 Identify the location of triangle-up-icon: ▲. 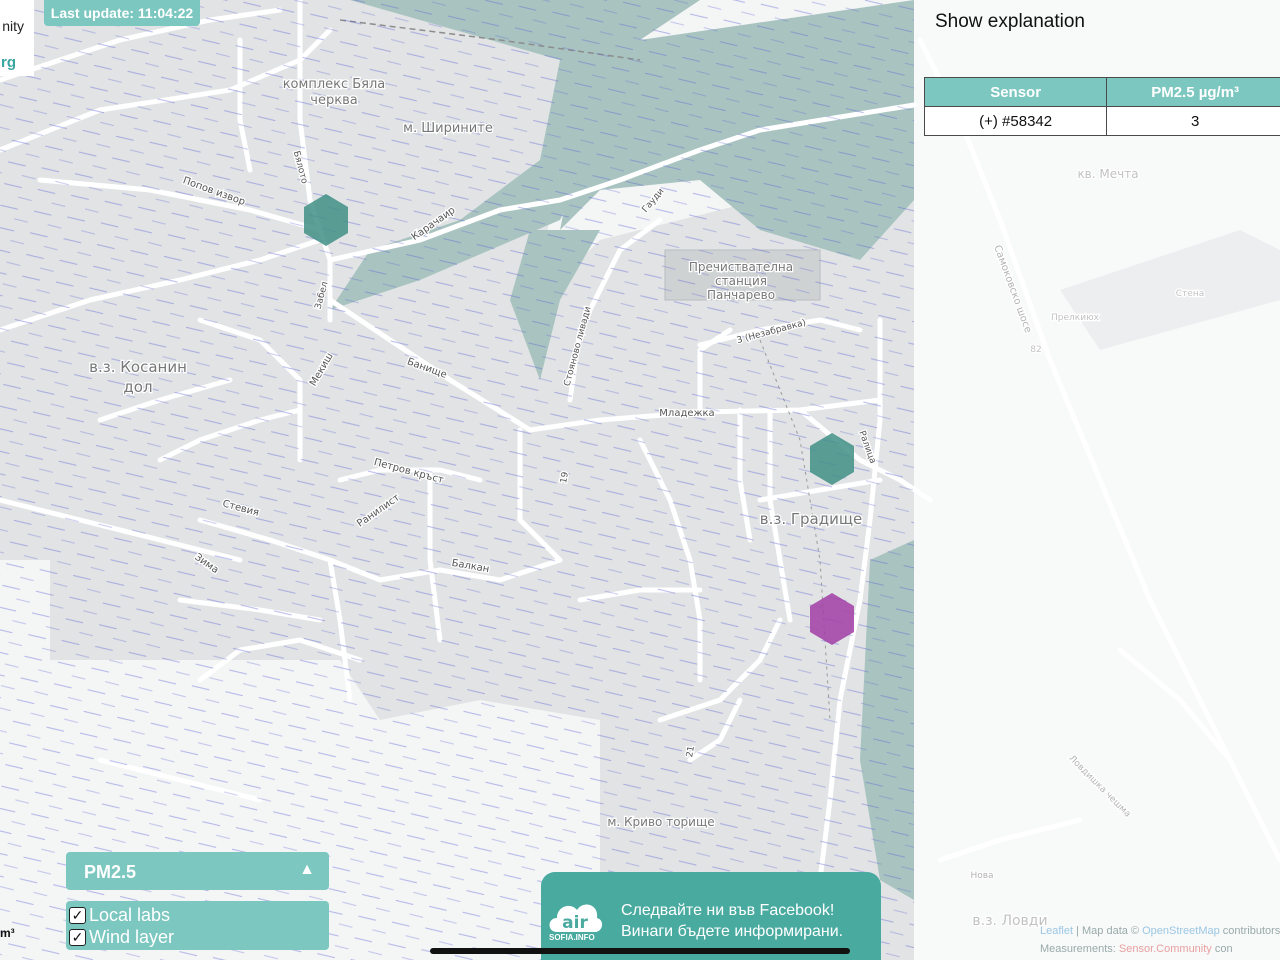
(307, 869).